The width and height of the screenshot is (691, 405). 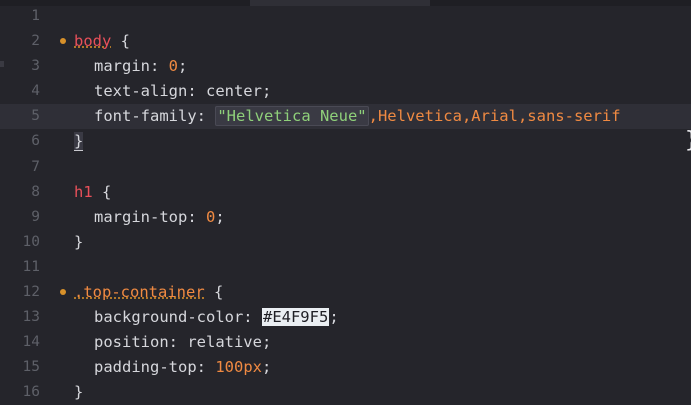 I want to click on css-property: font-family:, so click(x=155, y=116).